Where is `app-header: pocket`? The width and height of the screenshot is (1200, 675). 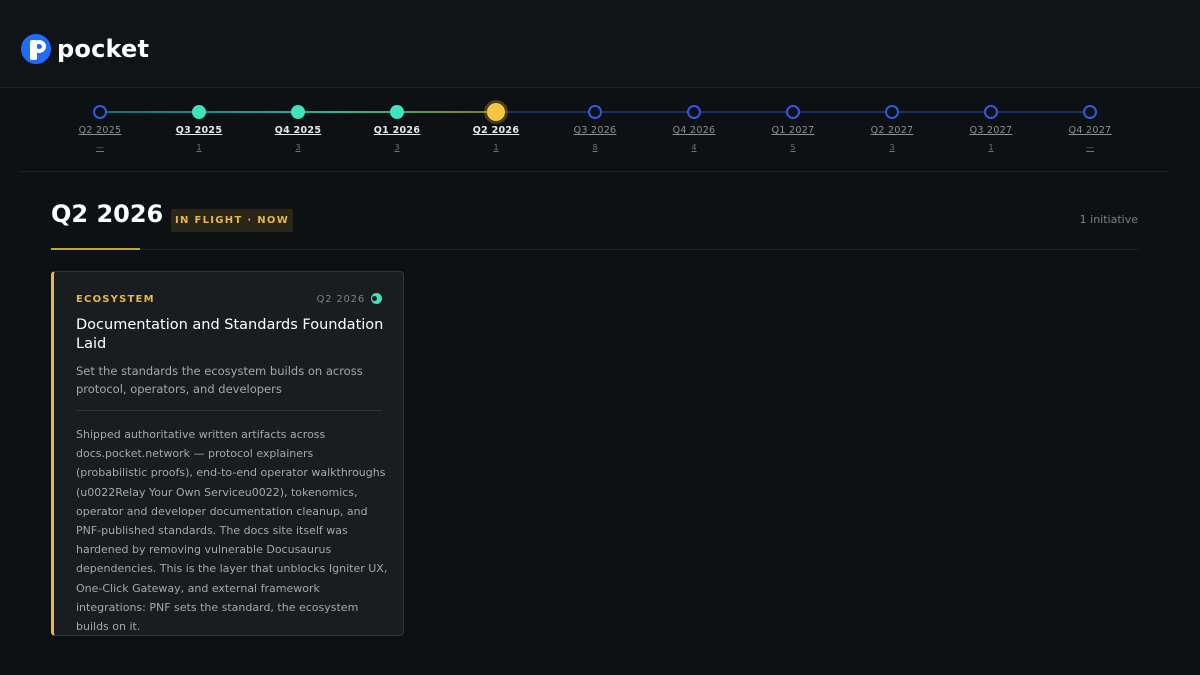 app-header: pocket is located at coordinates (600, 44).